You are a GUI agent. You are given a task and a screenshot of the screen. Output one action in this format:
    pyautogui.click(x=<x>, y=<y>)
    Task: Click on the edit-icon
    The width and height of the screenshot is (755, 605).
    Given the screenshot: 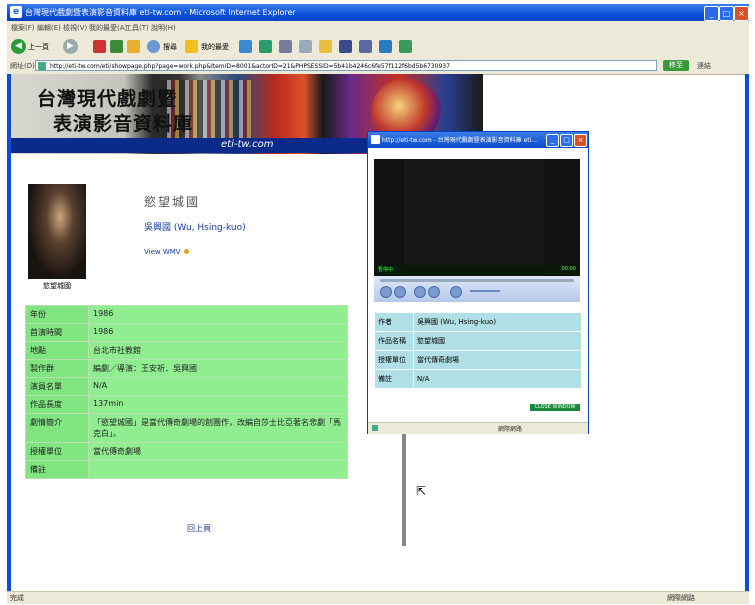 What is the action you would take?
    pyautogui.click(x=305, y=46)
    